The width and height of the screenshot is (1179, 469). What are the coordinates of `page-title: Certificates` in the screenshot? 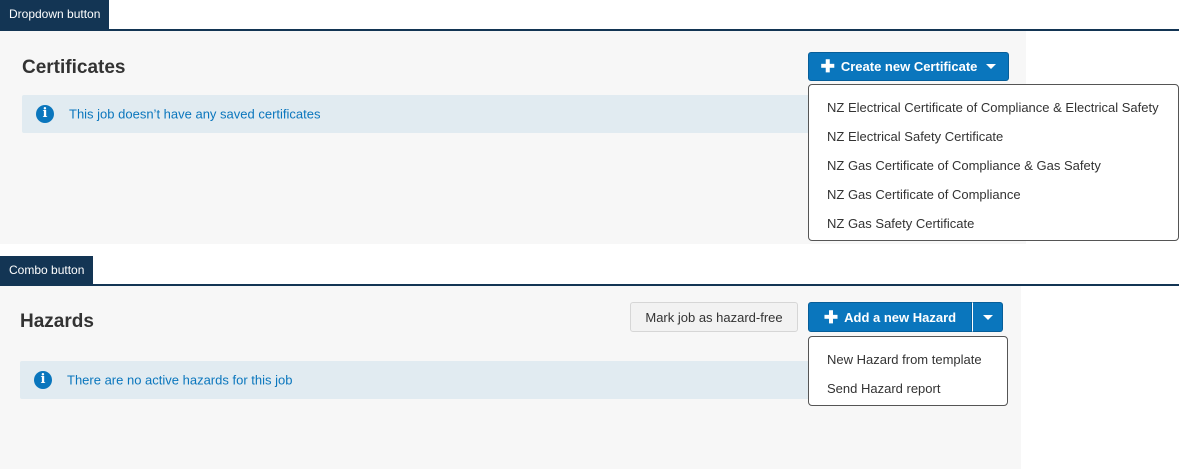 It's located at (74, 67).